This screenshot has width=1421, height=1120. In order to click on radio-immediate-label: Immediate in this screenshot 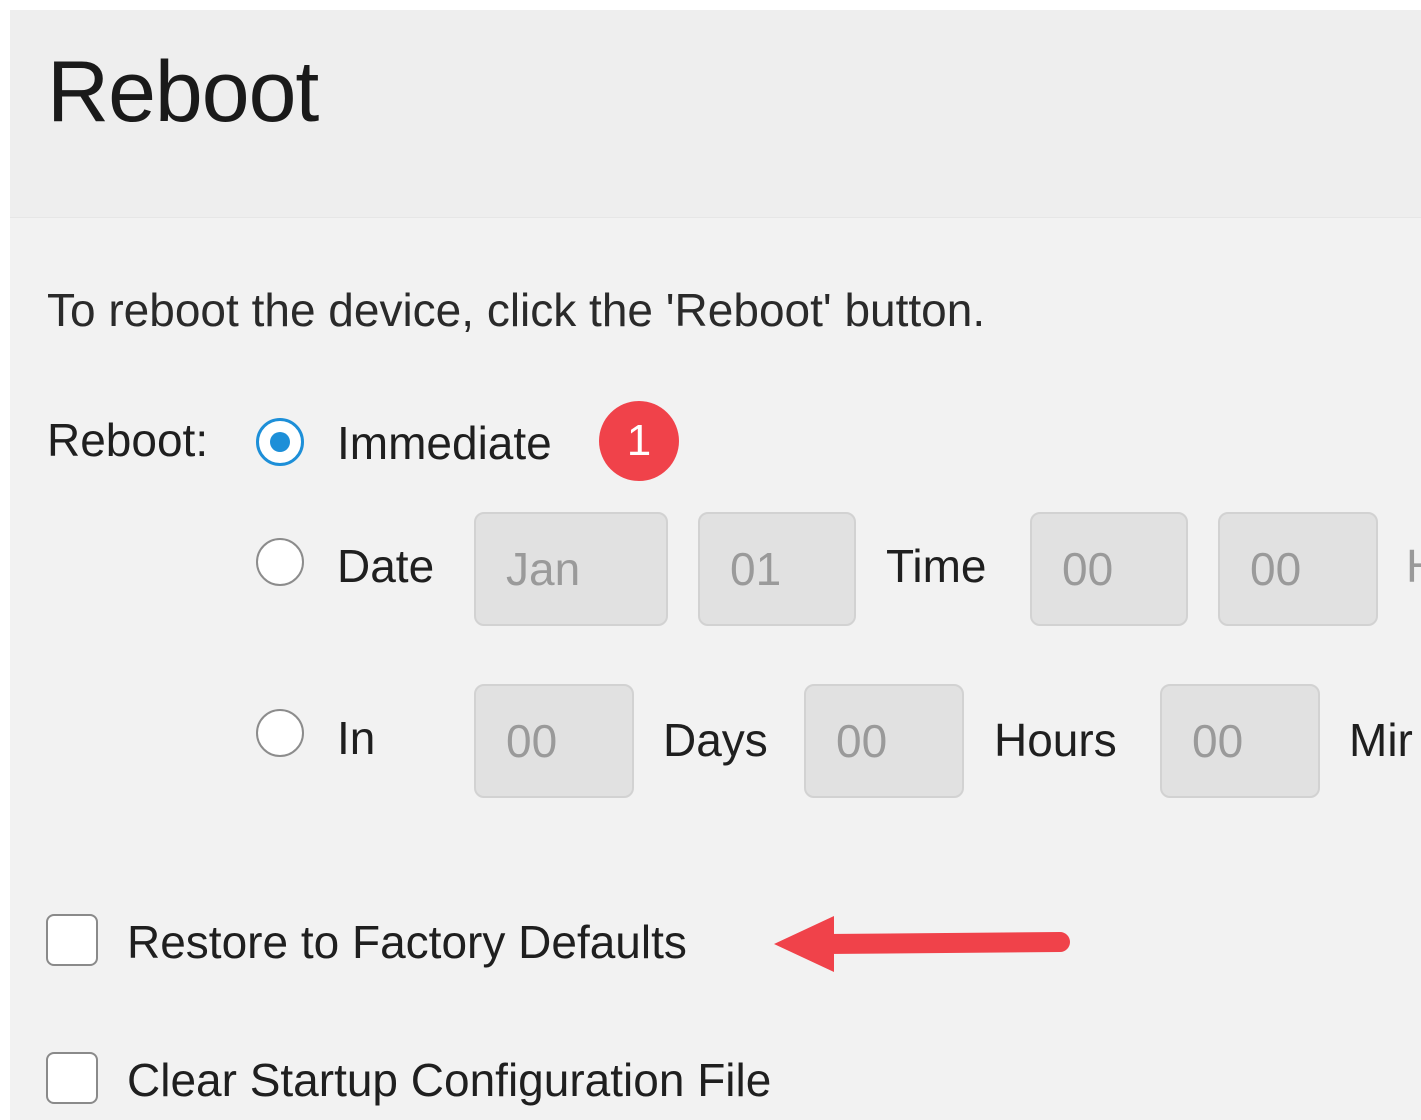, I will do `click(444, 443)`.